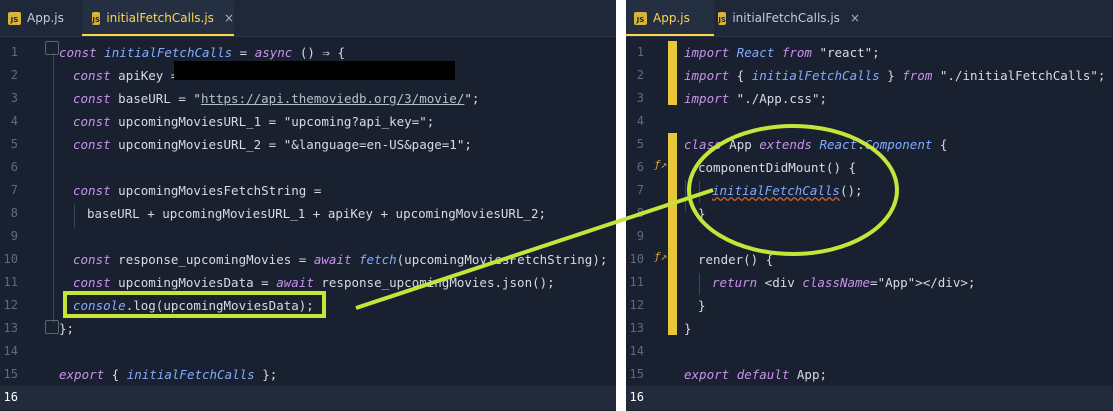 Image resolution: width=1113 pixels, height=411 pixels. Describe the element at coordinates (793, 190) in the screenshot. I see `annotation-circle` at that location.